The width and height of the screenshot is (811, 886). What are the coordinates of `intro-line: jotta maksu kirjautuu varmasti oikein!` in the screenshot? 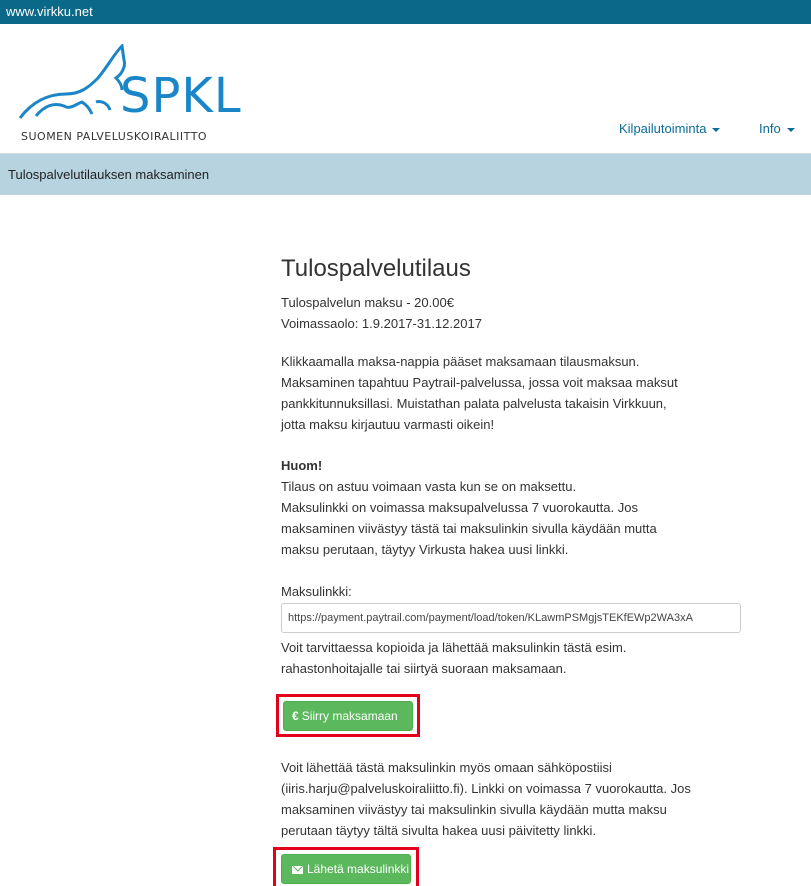 It's located at (388, 424).